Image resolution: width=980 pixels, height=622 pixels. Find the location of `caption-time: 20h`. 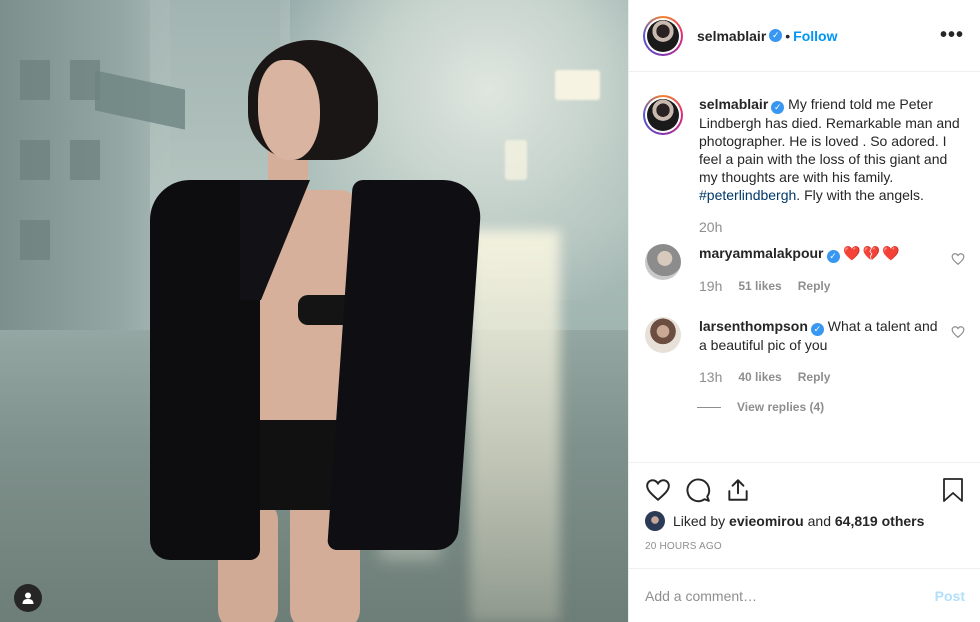

caption-time: 20h is located at coordinates (832, 227).